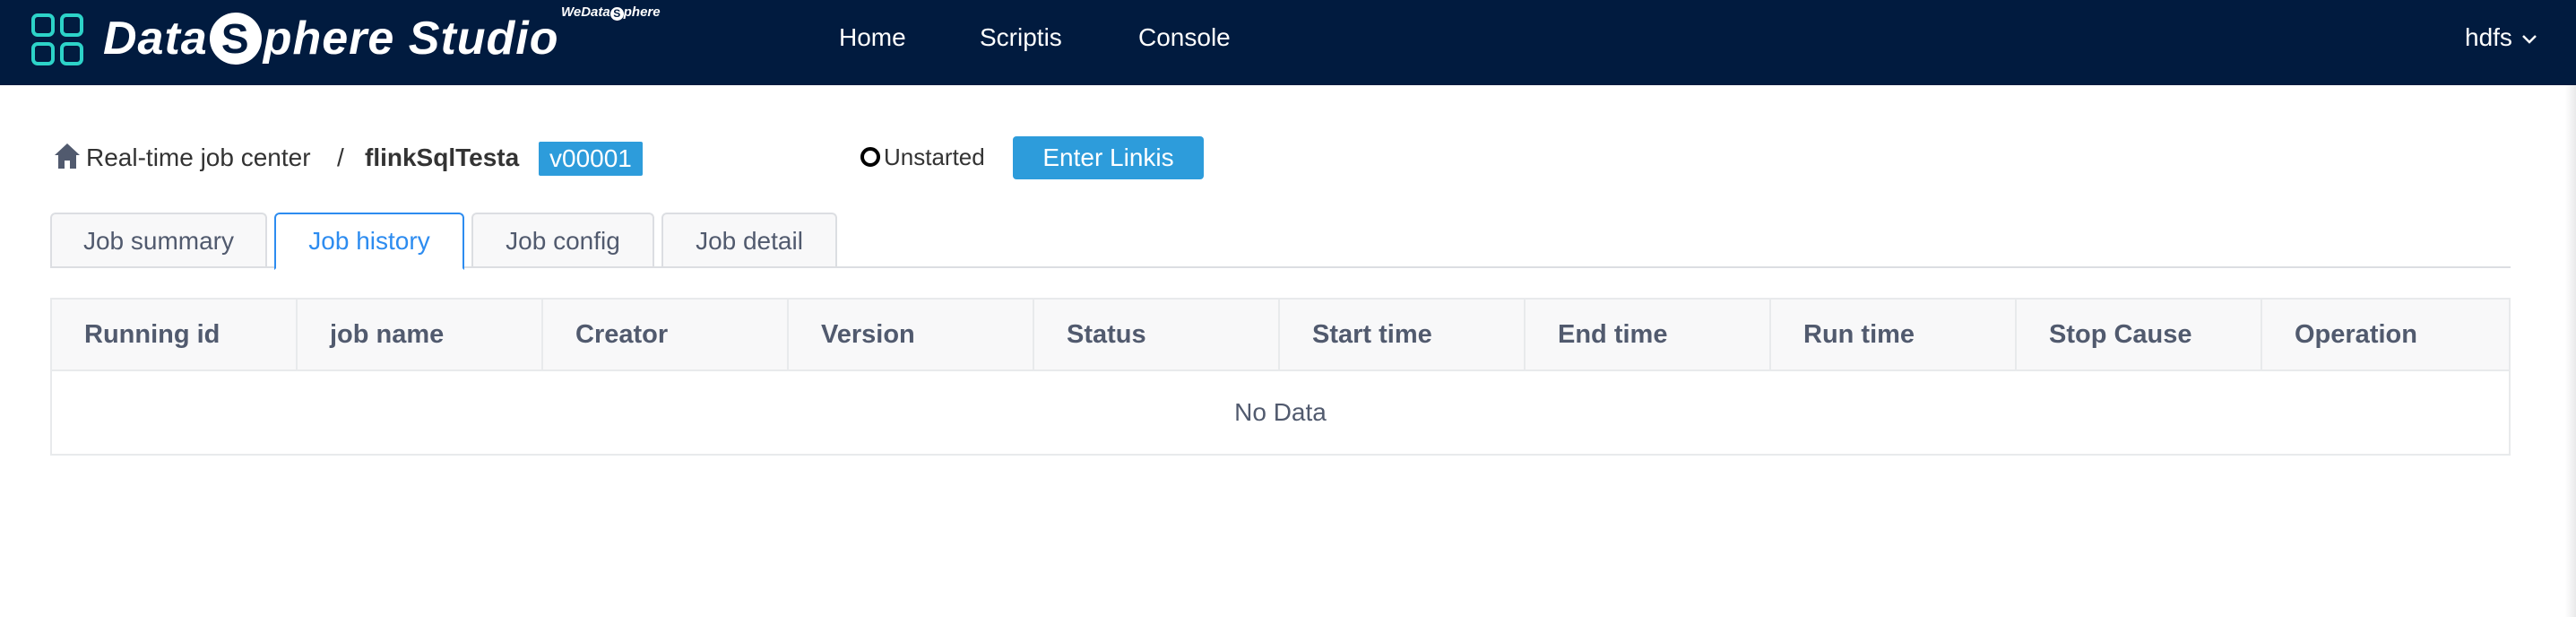  What do you see at coordinates (442, 157) in the screenshot?
I see `job-name-title: flinkSqlTesta` at bounding box center [442, 157].